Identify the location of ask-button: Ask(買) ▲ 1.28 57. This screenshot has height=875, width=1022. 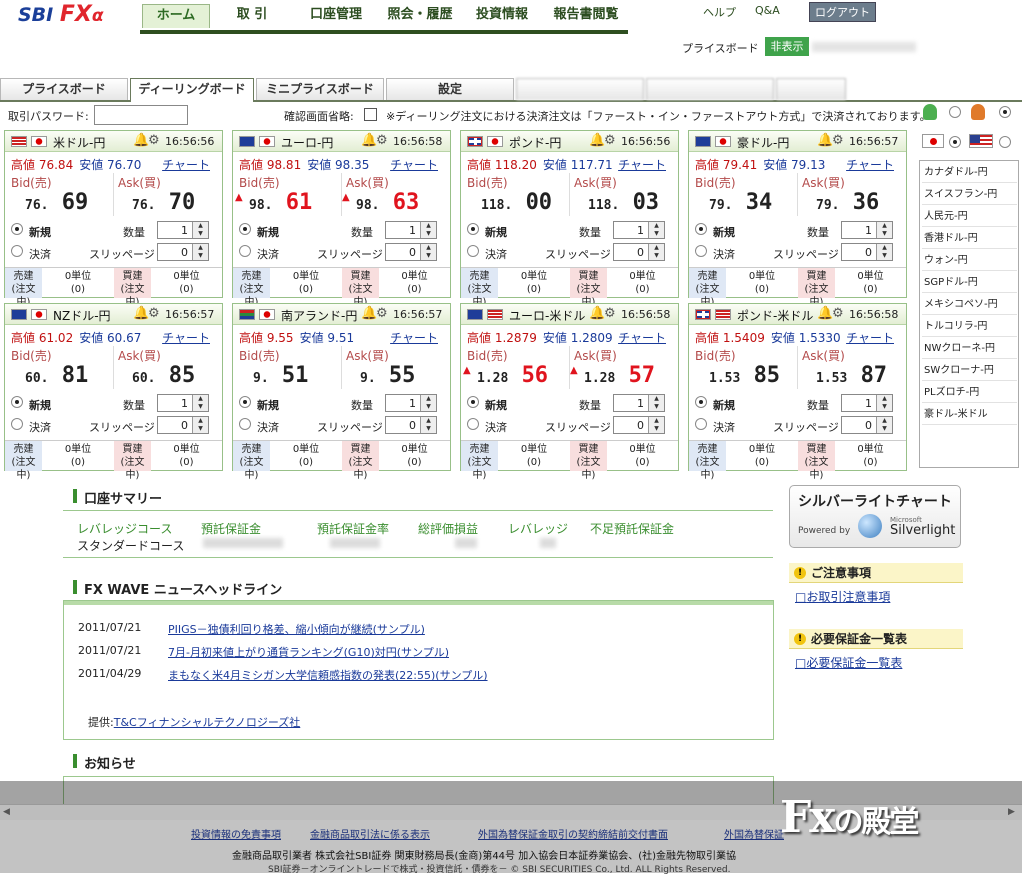
(621, 367).